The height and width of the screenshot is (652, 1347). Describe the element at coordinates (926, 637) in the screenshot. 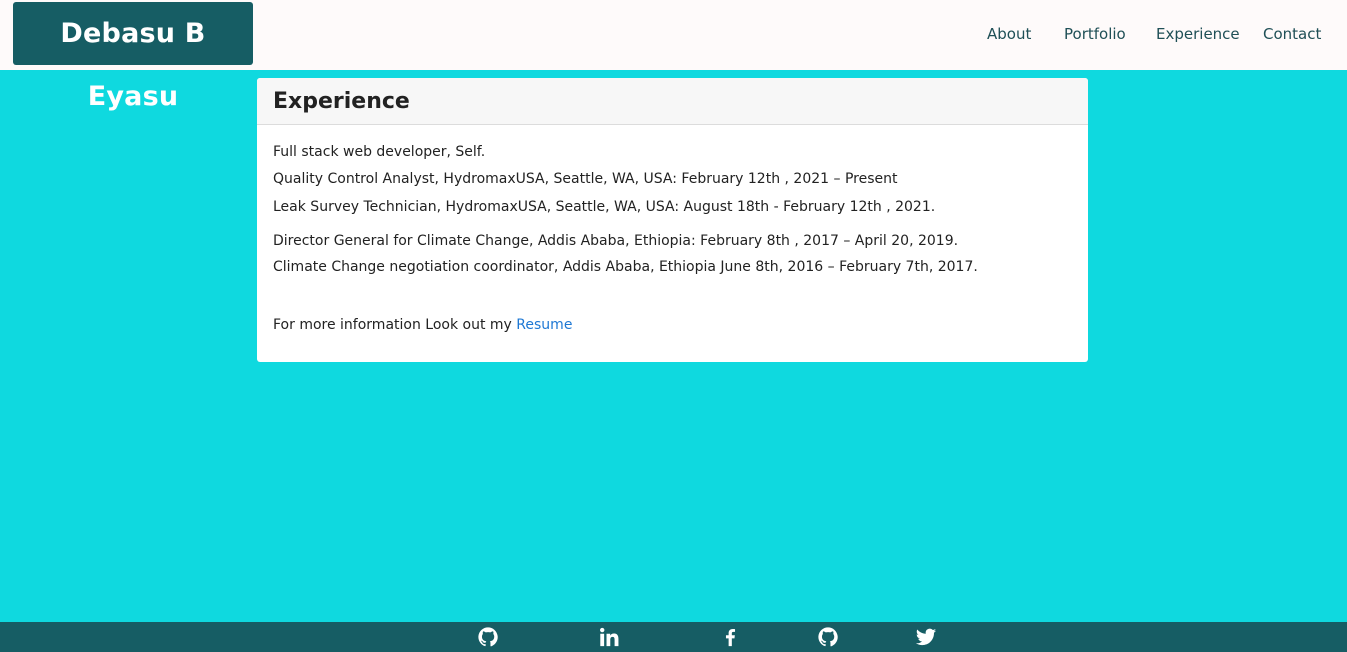

I see `twitter-icon` at that location.